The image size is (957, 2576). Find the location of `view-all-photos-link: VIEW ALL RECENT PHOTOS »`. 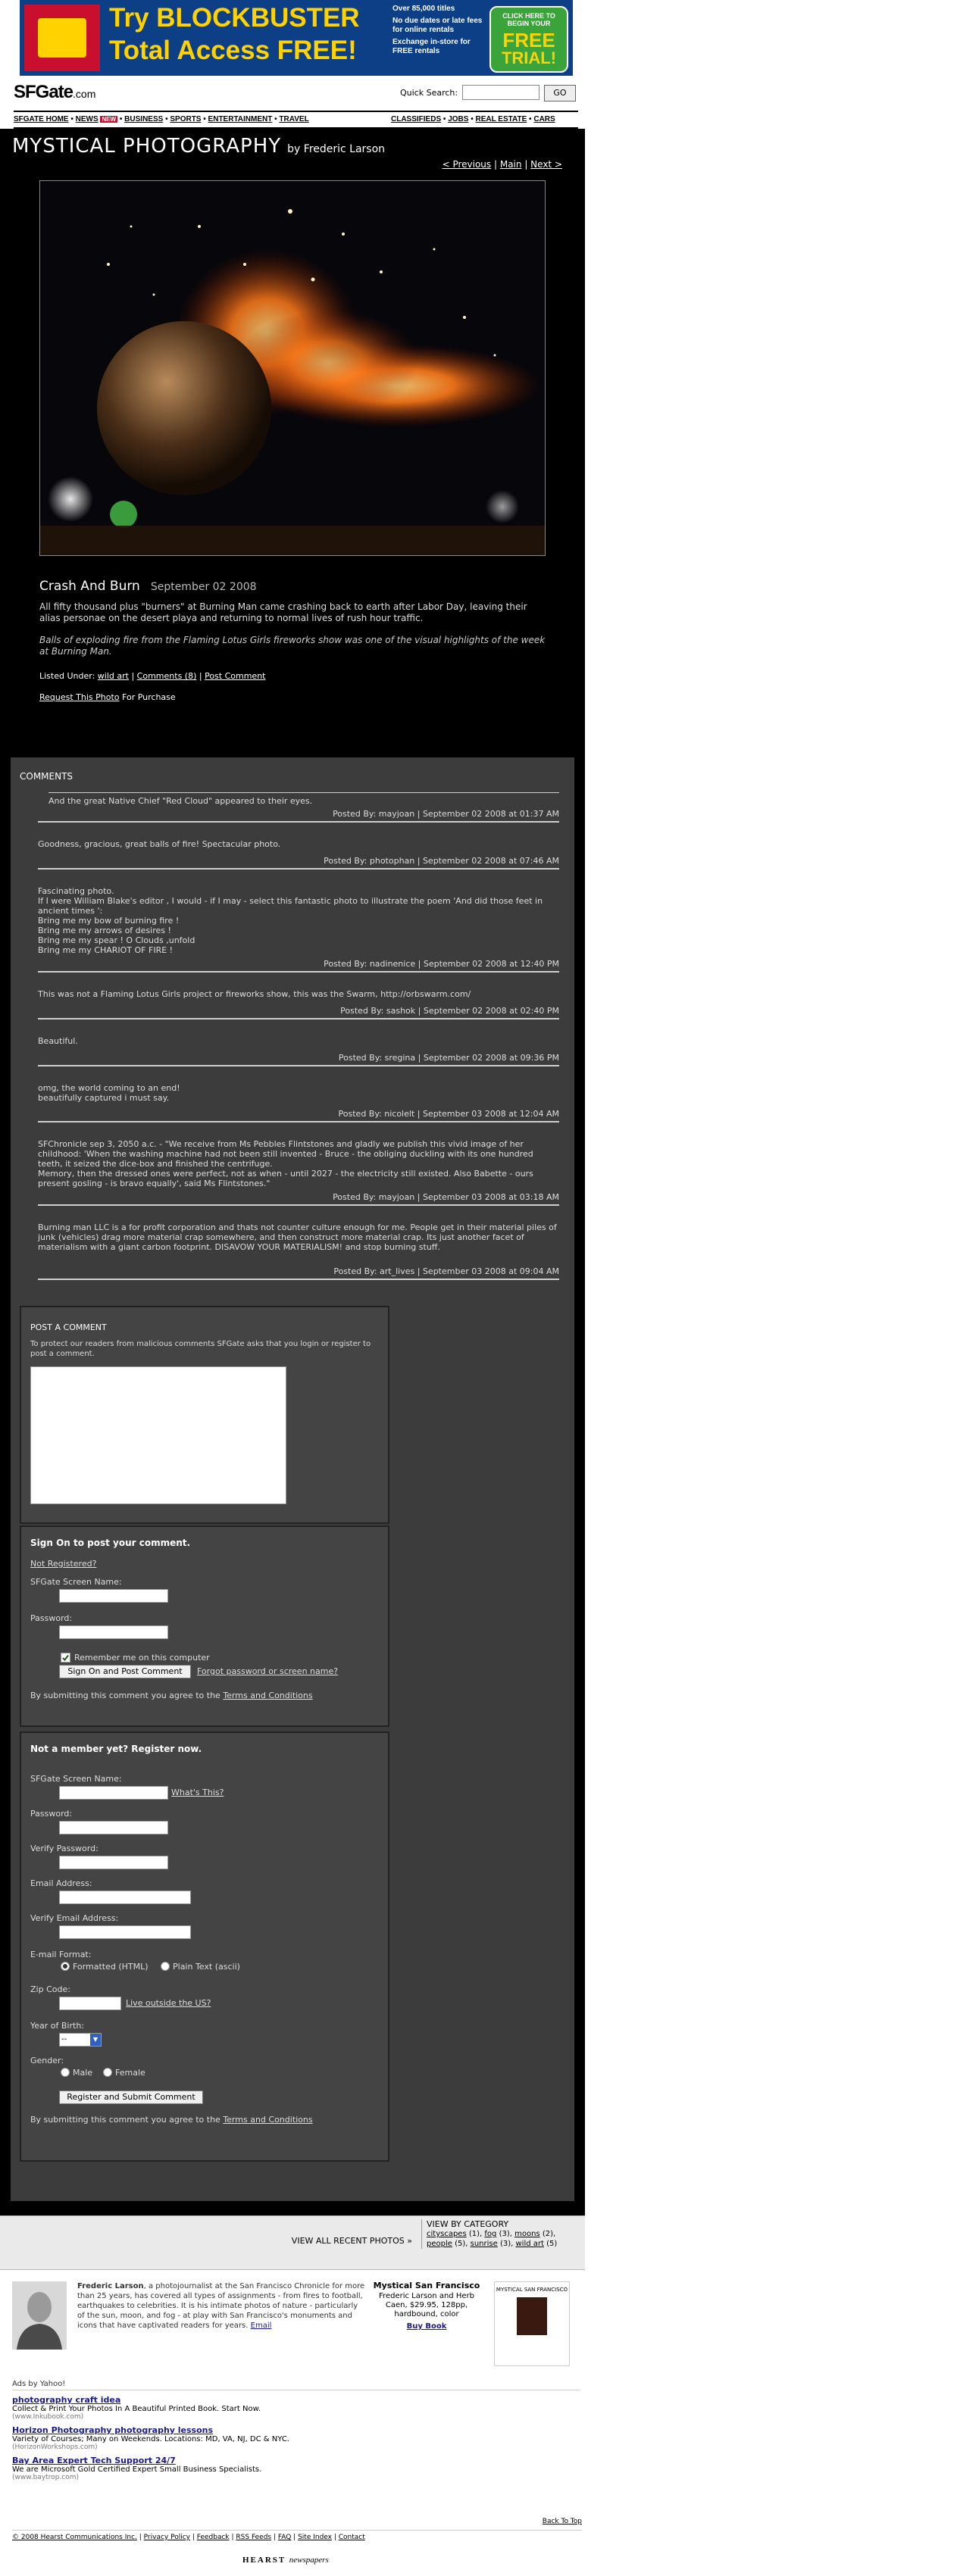

view-all-photos-link: VIEW ALL RECENT PHOTOS » is located at coordinates (352, 2241).